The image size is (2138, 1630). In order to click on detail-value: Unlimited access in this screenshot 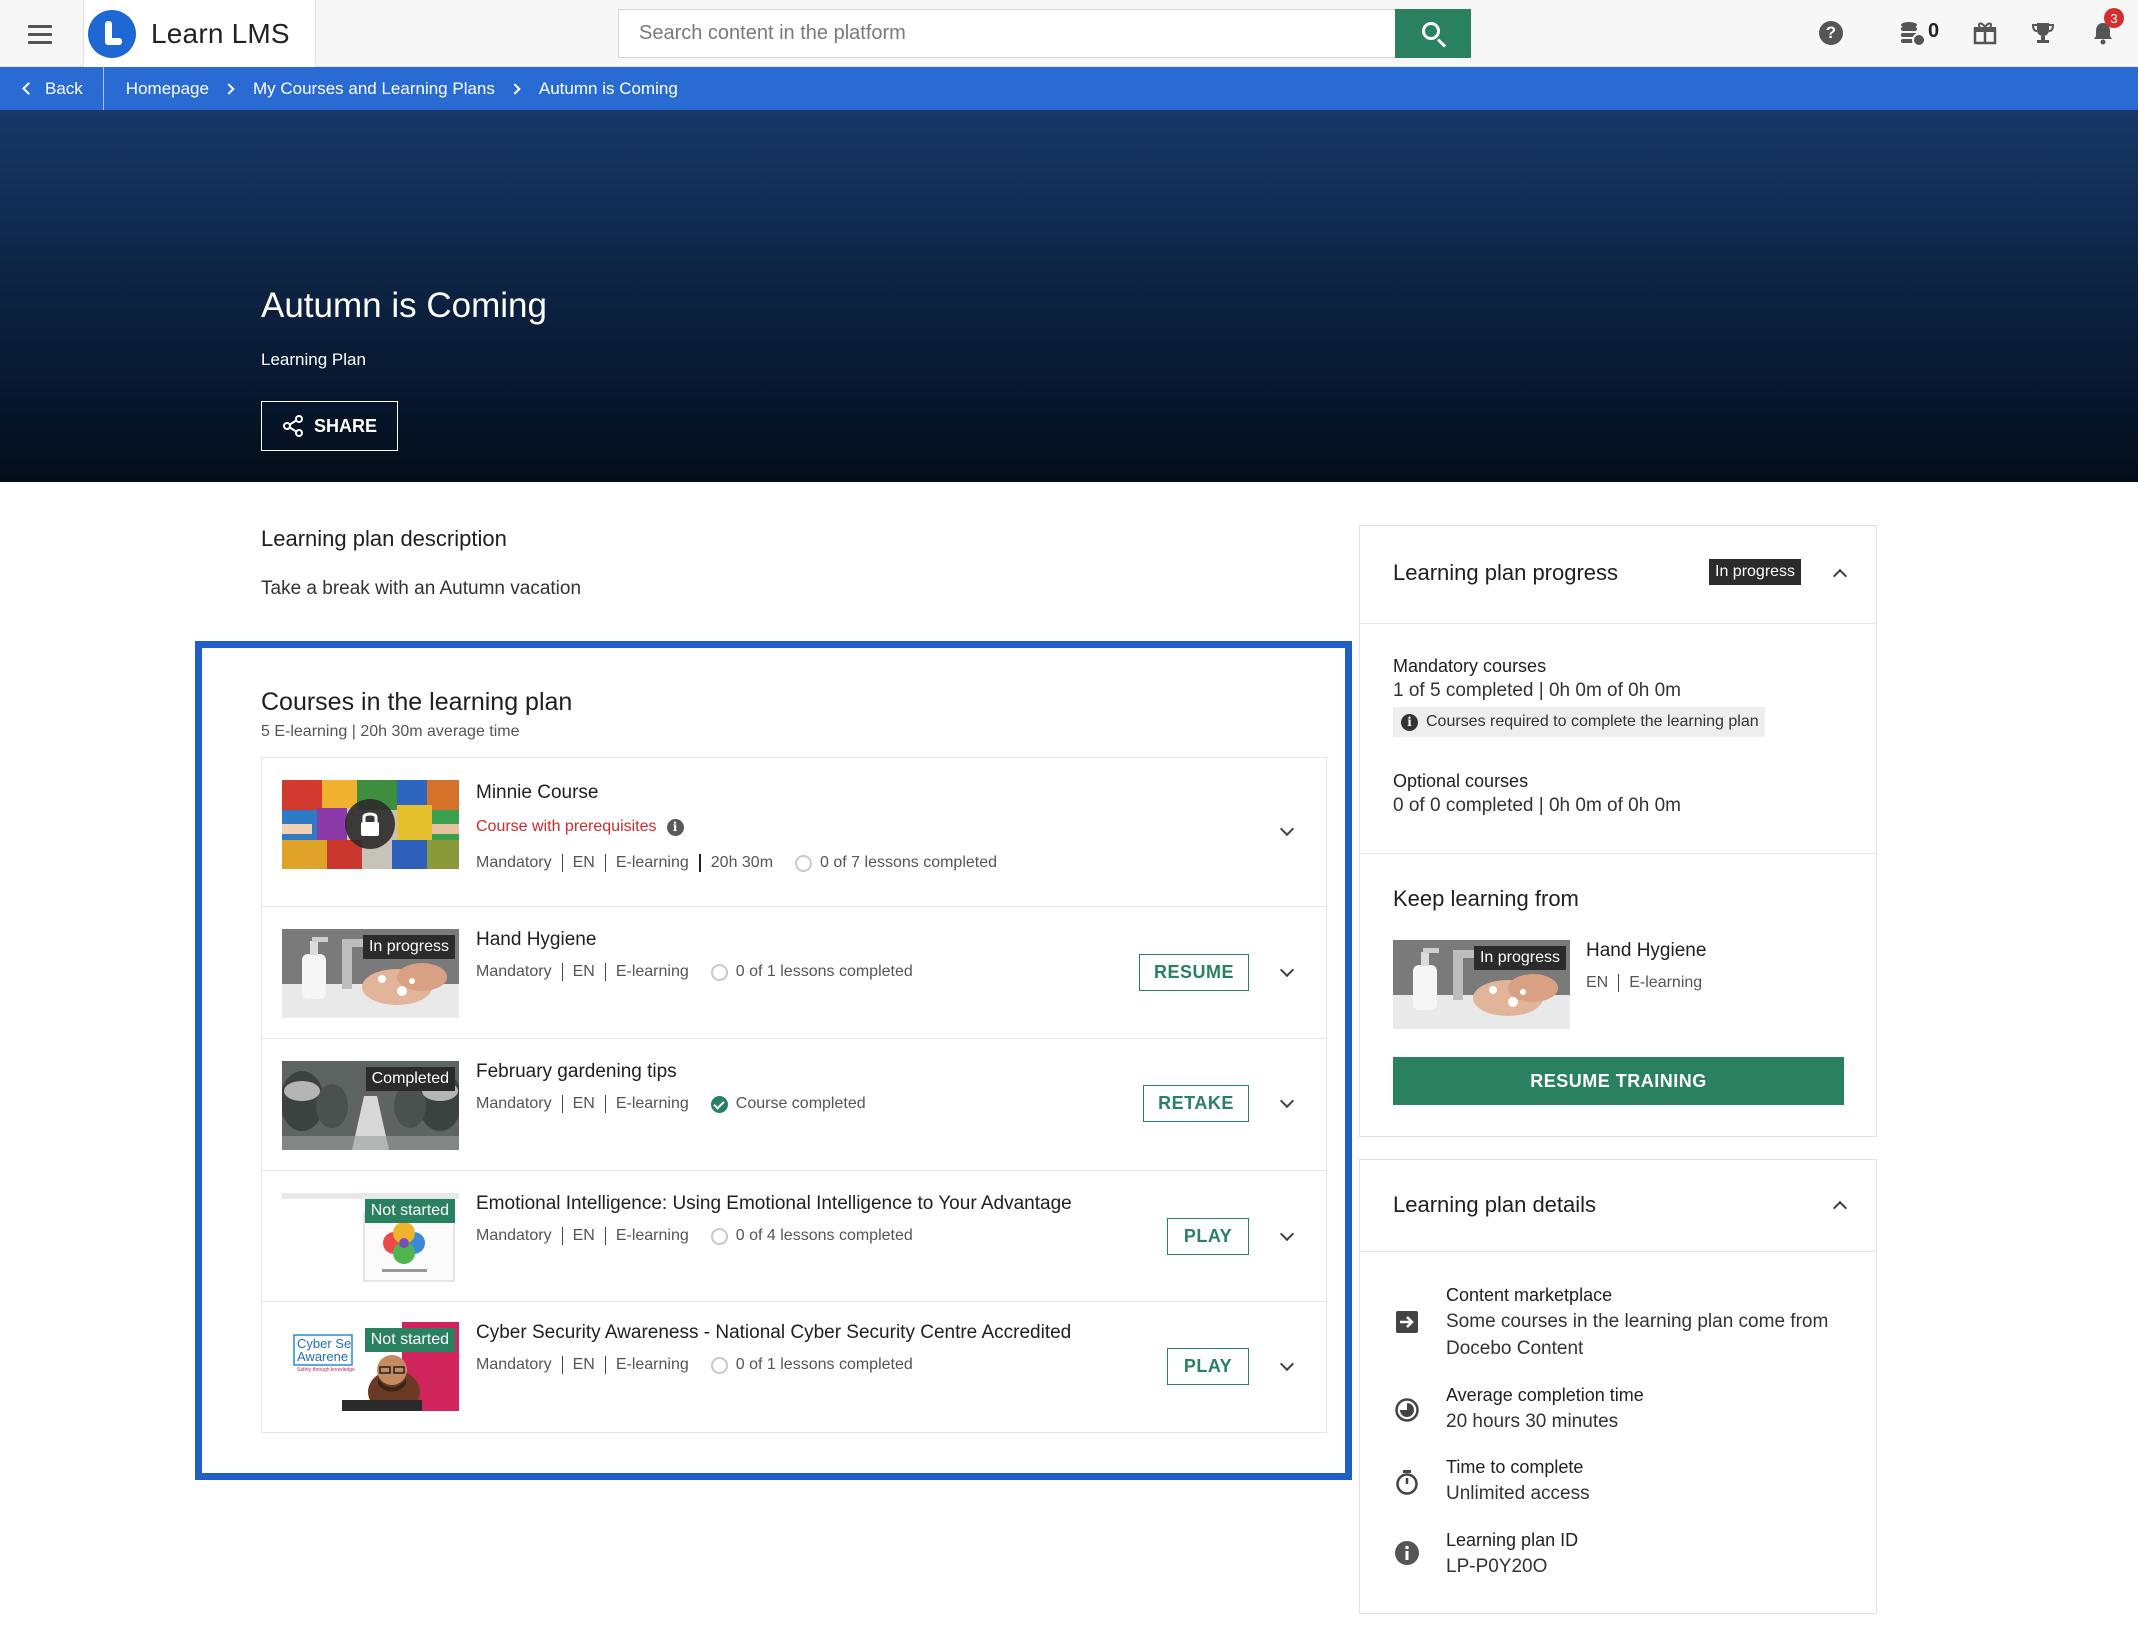, I will do `click(1518, 1493)`.